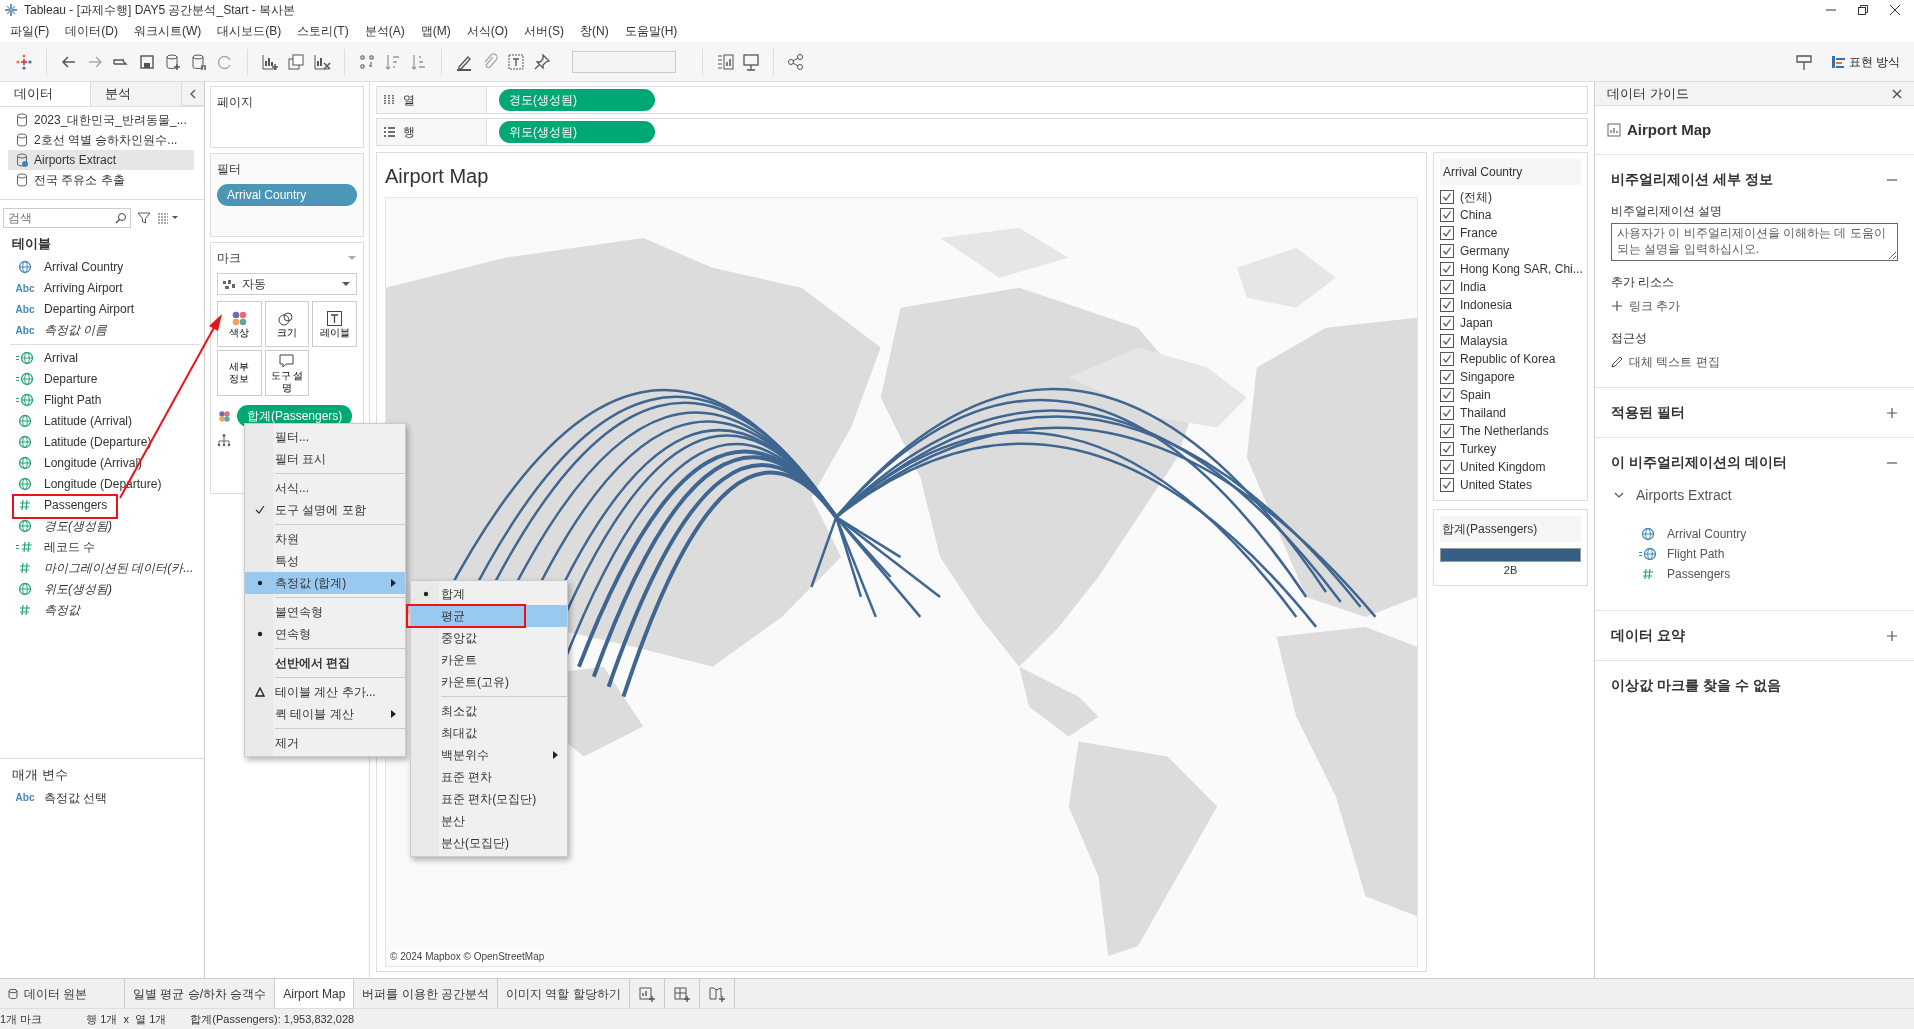 Image resolution: width=1914 pixels, height=1029 pixels. What do you see at coordinates (1510, 215) in the screenshot?
I see `checkbox-item: China` at bounding box center [1510, 215].